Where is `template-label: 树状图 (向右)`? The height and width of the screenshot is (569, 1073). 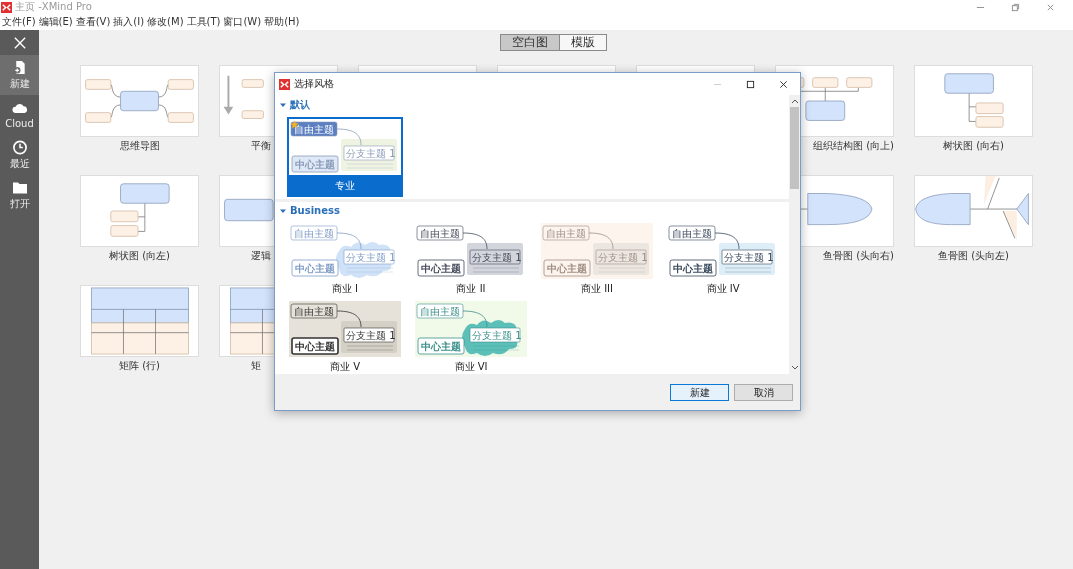
template-label: 树状图 (向右) is located at coordinates (973, 146).